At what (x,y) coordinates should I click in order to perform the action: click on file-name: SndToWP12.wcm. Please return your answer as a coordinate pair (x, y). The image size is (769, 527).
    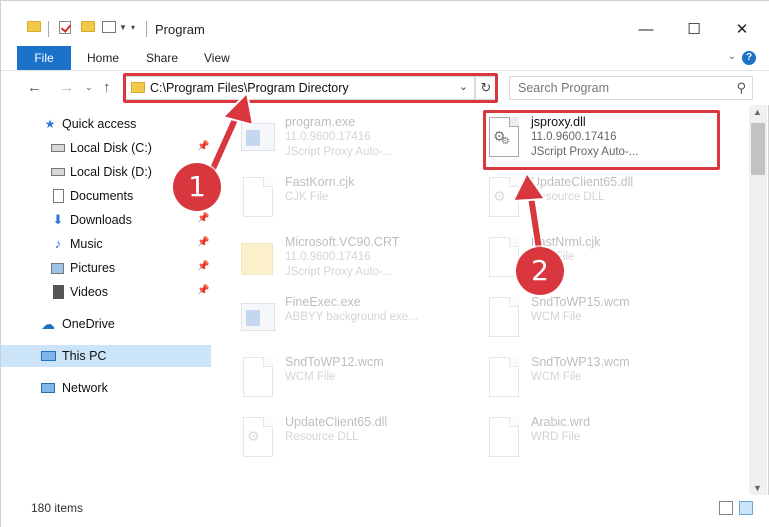
    Looking at the image, I should click on (334, 362).